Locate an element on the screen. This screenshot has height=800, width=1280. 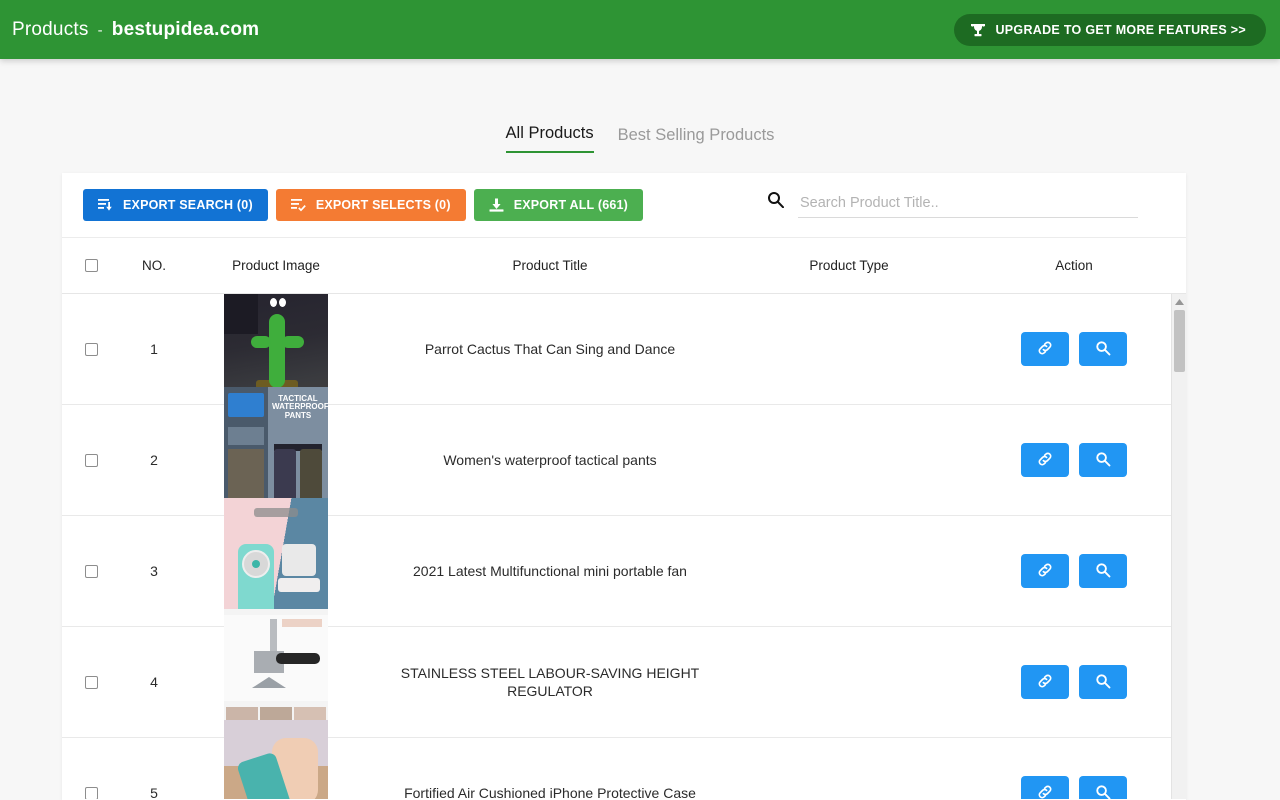
brand: Products - bestupidea.com is located at coordinates (135, 30).